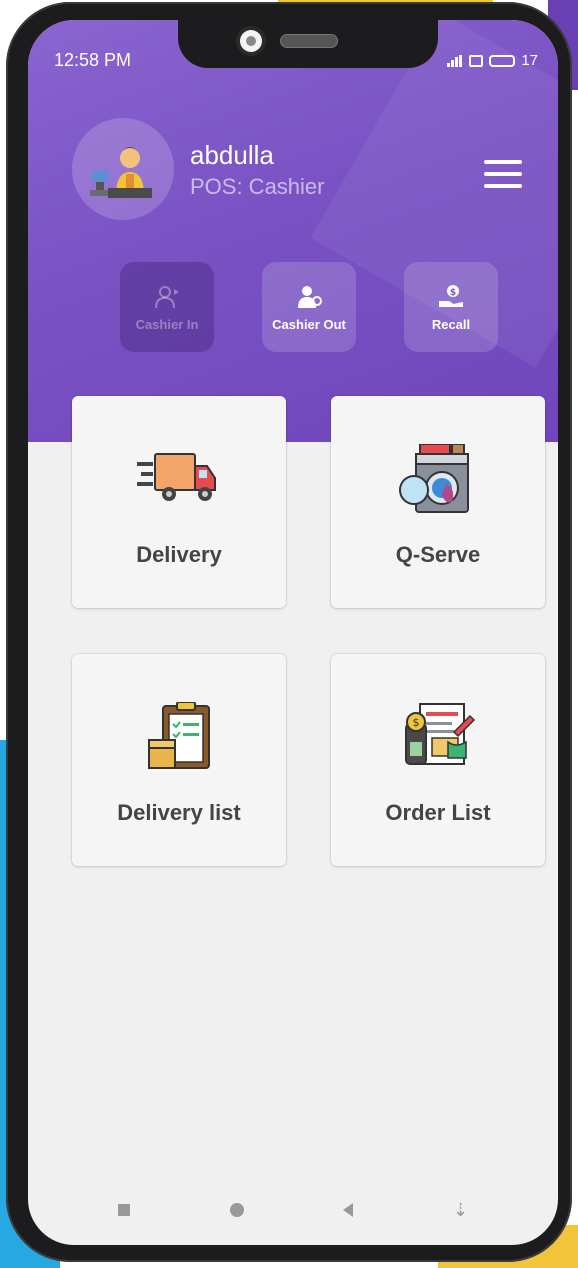  Describe the element at coordinates (293, 1210) in the screenshot. I see `system-nav-bar: ⇣` at that location.